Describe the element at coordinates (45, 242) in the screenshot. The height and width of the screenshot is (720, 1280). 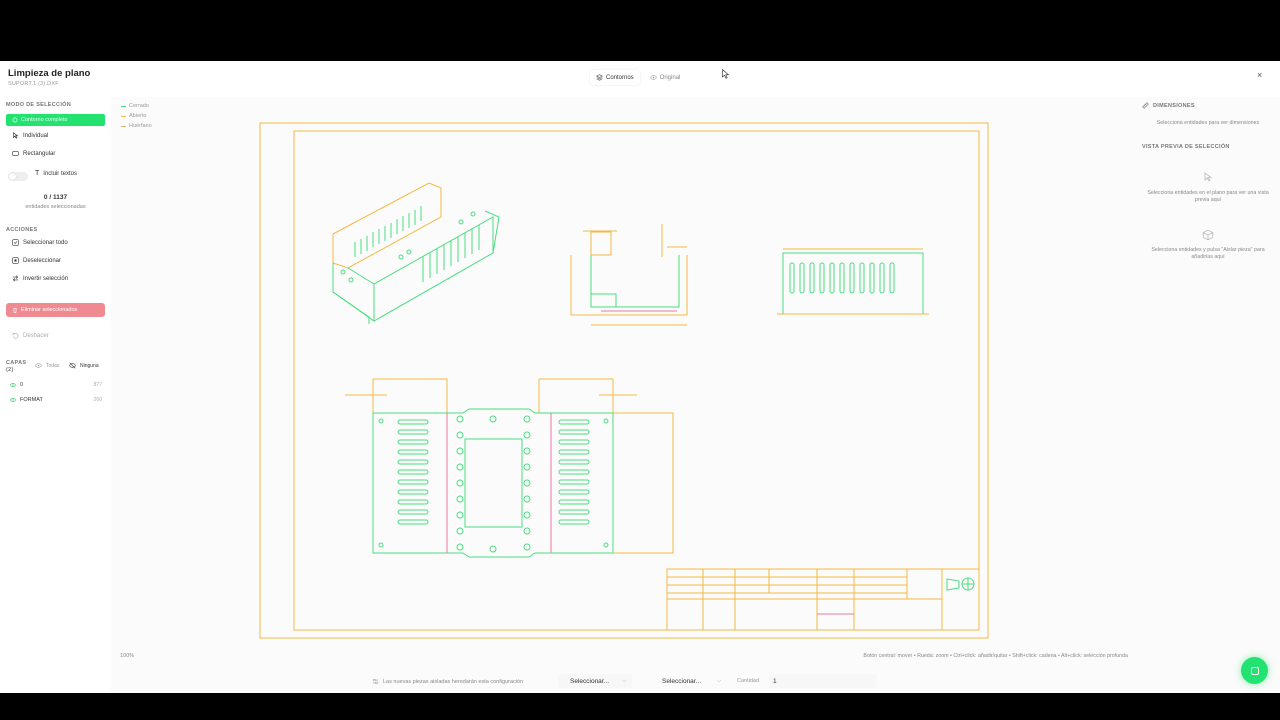
I see `select-all-label: Seleccionar todo` at that location.